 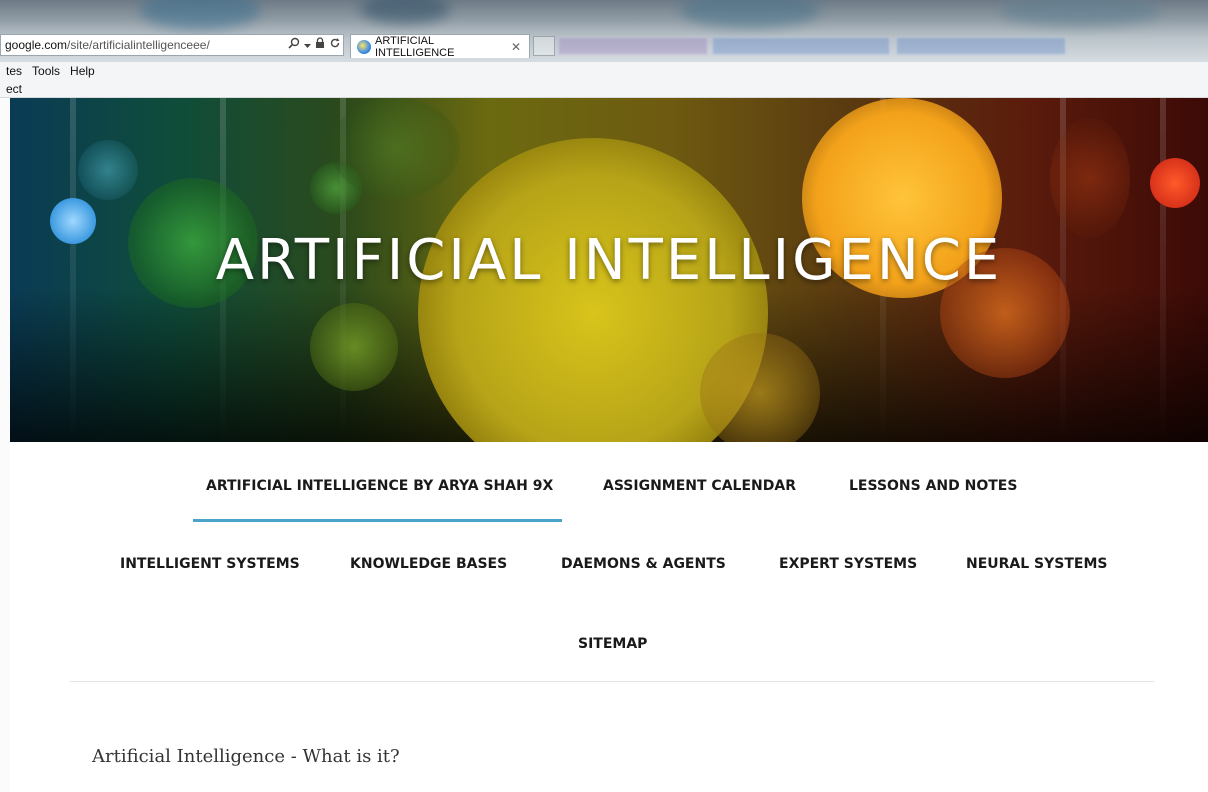 I want to click on nav-link-expert-systems: EXPERT SYSTEMS, so click(x=848, y=564).